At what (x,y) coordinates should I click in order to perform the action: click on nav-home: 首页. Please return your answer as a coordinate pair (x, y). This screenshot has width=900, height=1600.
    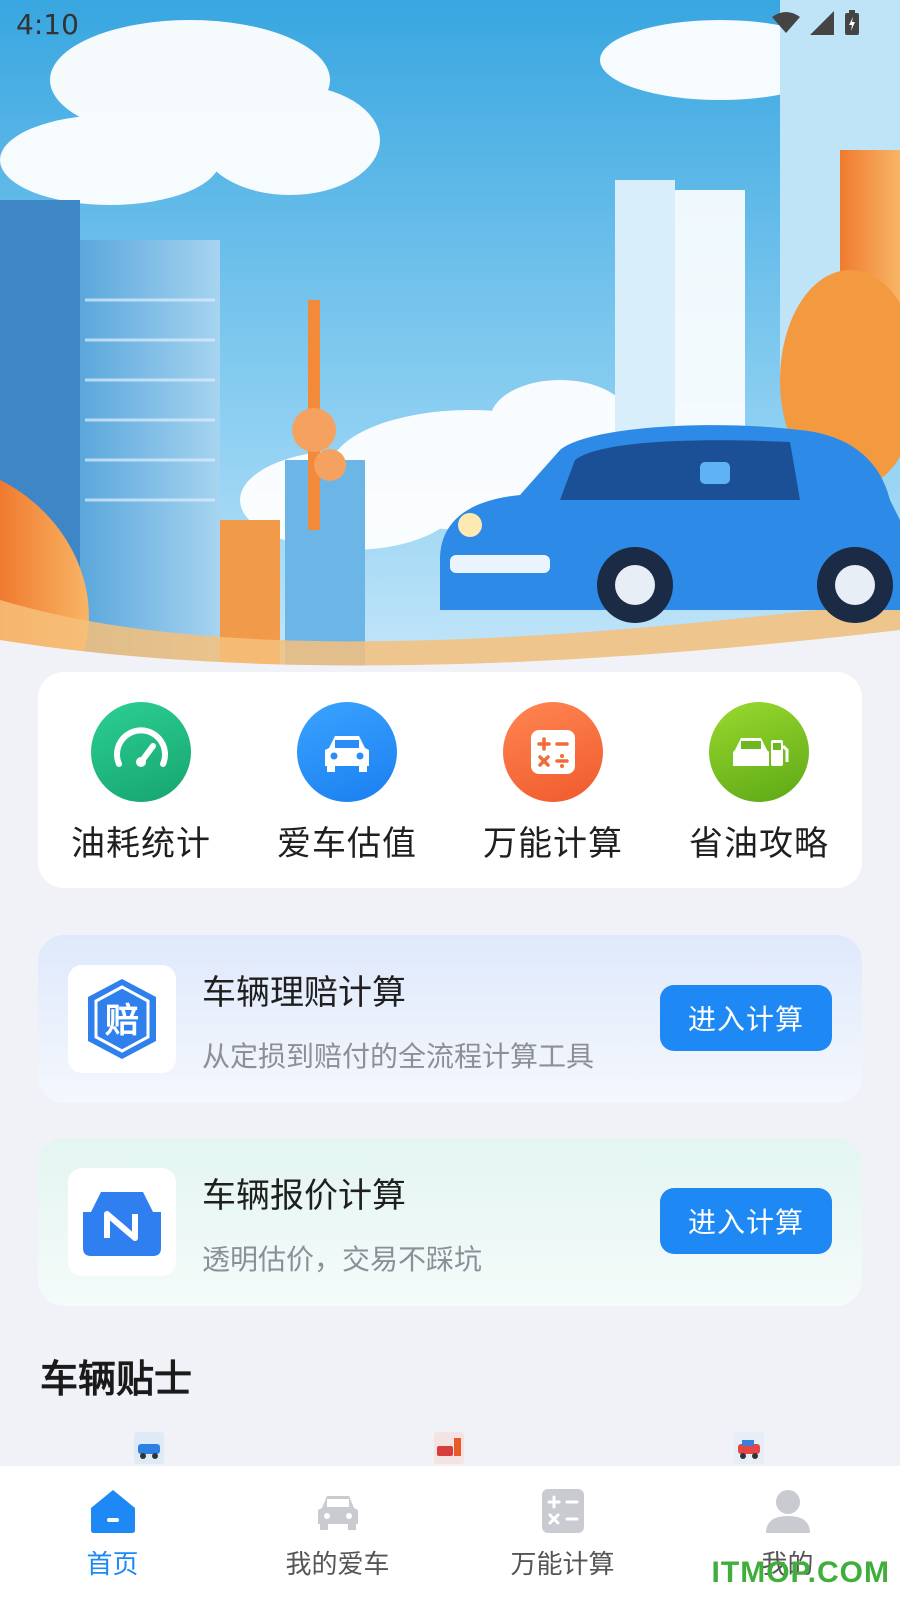
    Looking at the image, I should click on (113, 1523).